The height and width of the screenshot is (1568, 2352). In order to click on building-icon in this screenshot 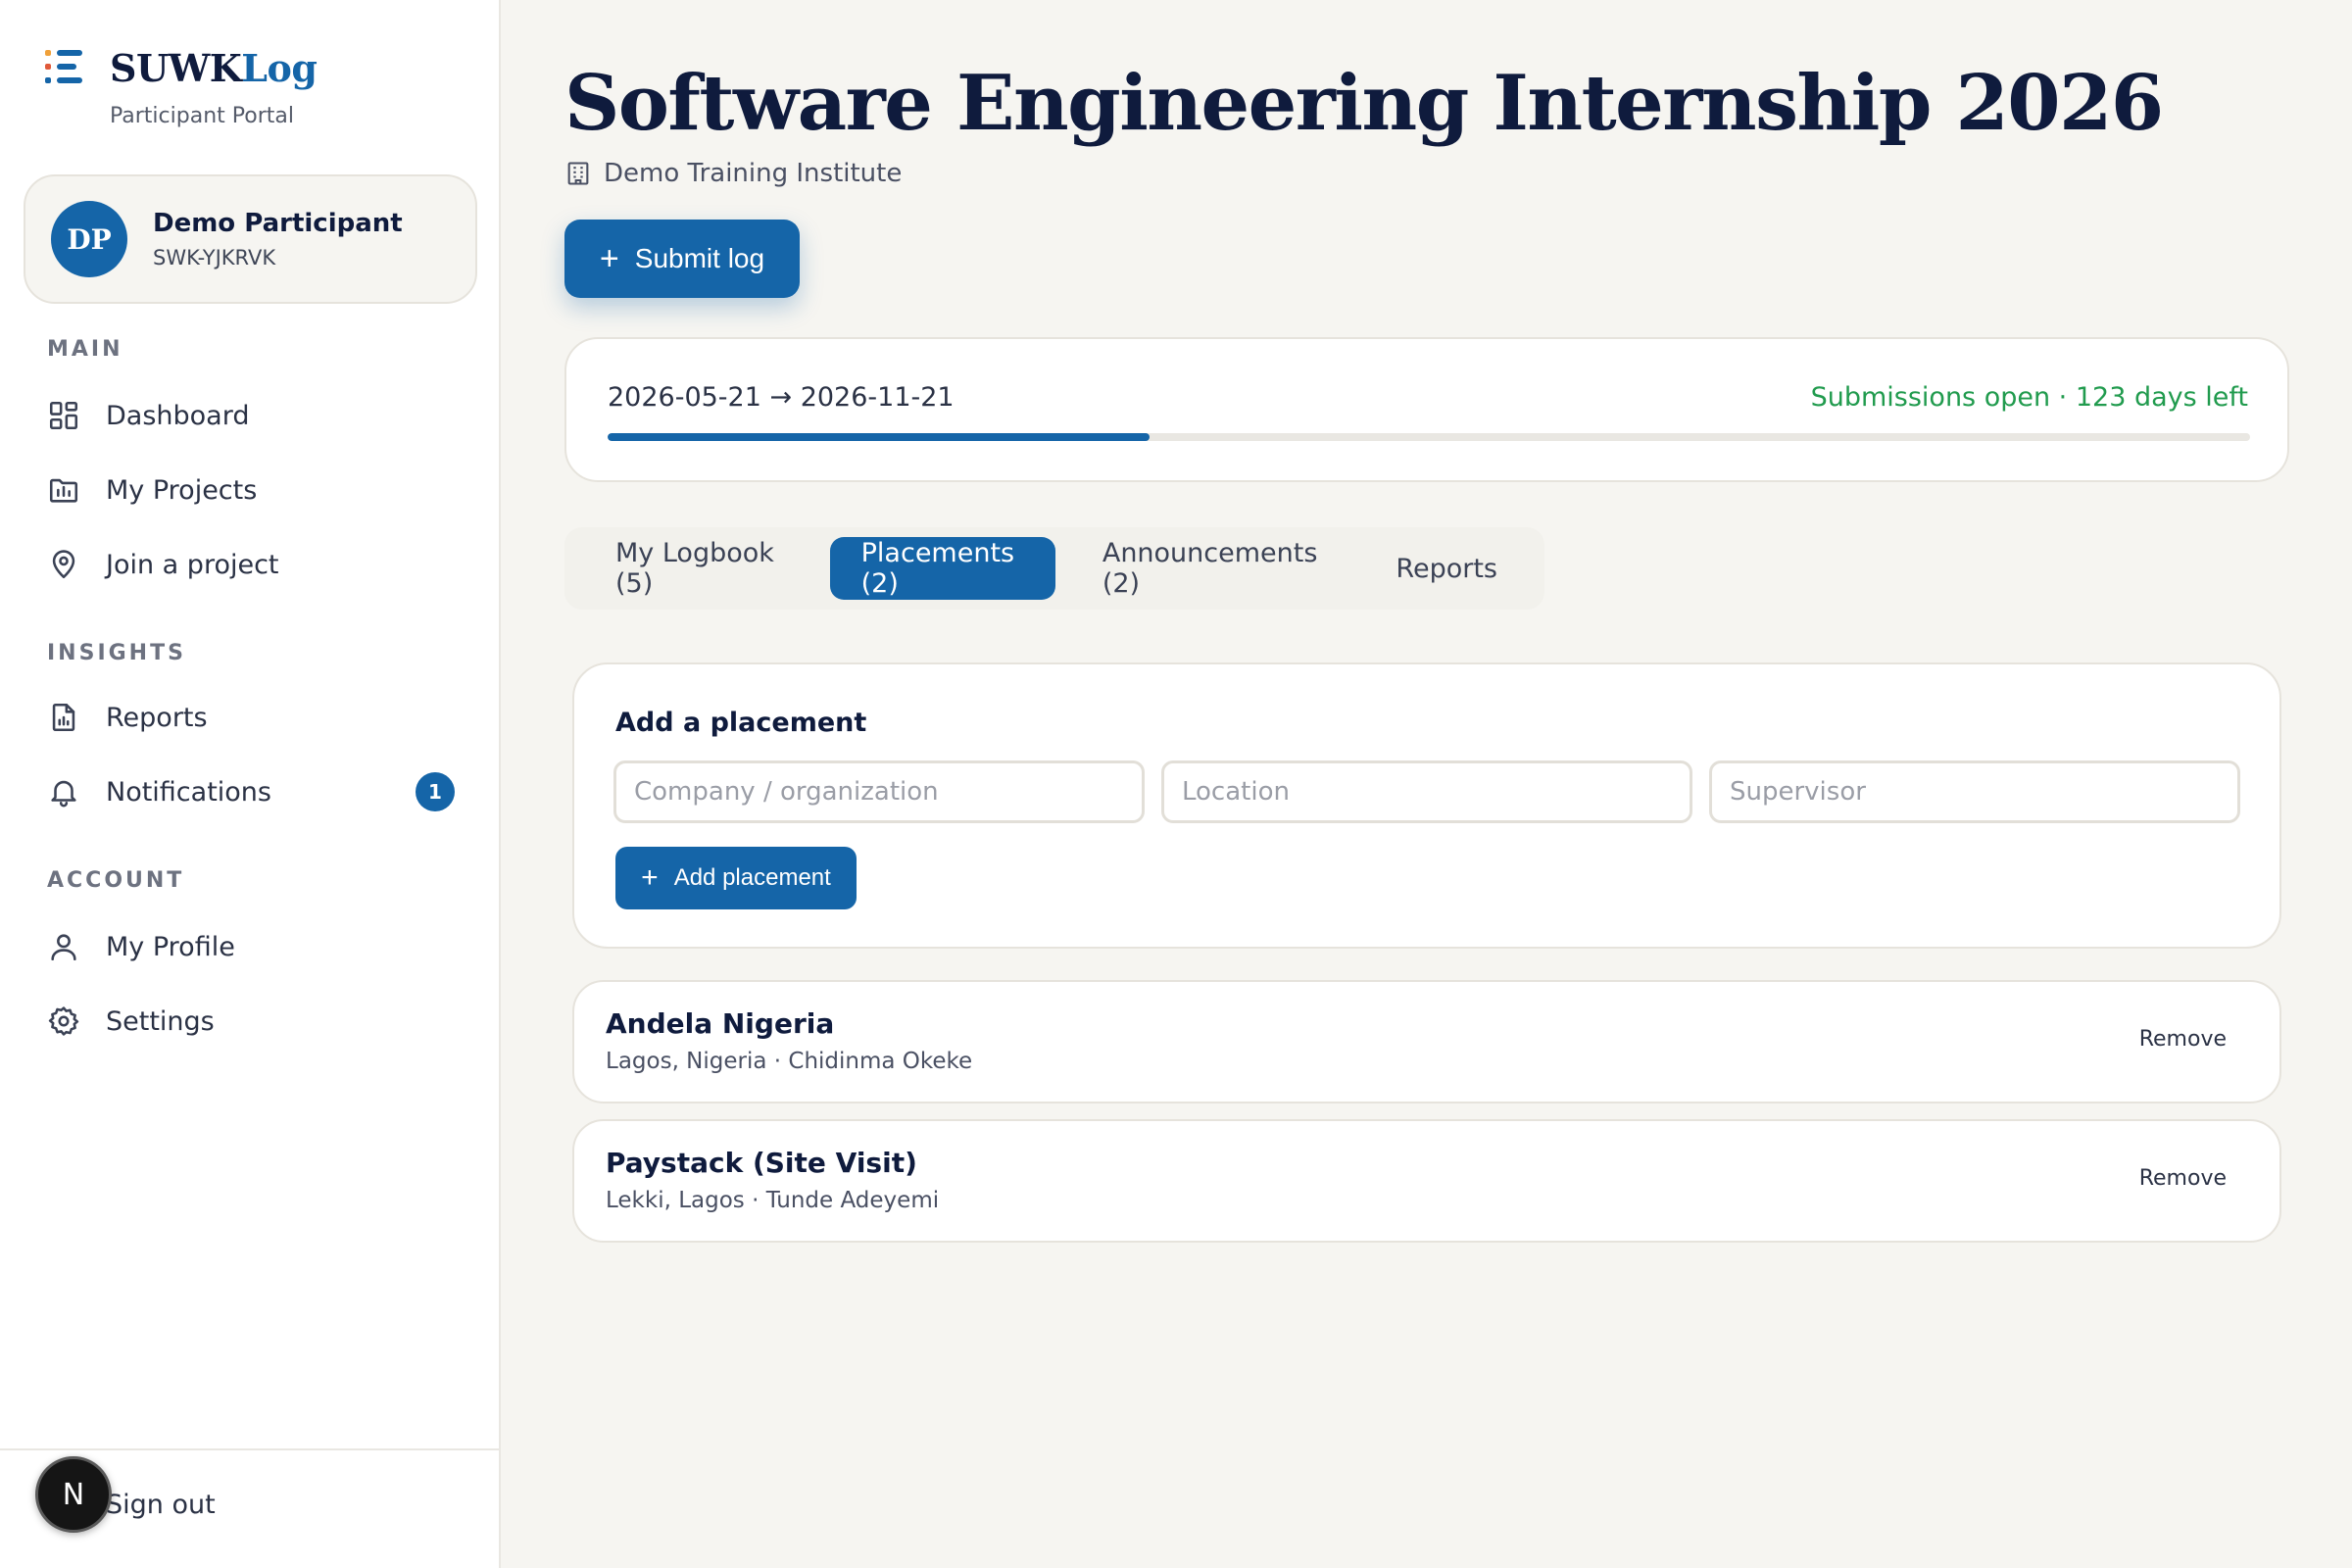, I will do `click(578, 173)`.